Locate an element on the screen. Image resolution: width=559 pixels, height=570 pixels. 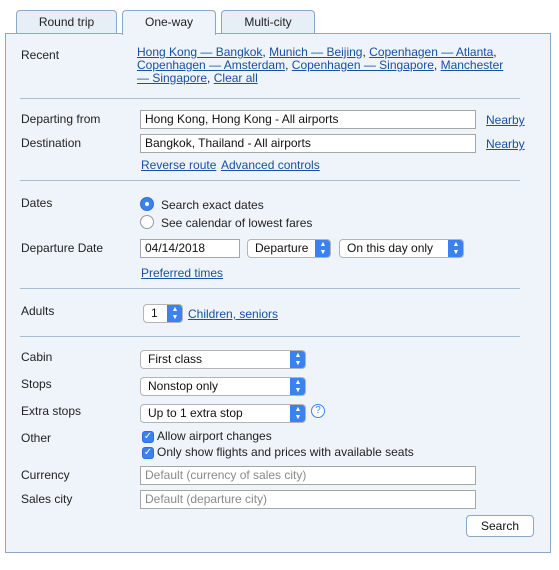
clear-all-link: Clear all is located at coordinates (236, 78).